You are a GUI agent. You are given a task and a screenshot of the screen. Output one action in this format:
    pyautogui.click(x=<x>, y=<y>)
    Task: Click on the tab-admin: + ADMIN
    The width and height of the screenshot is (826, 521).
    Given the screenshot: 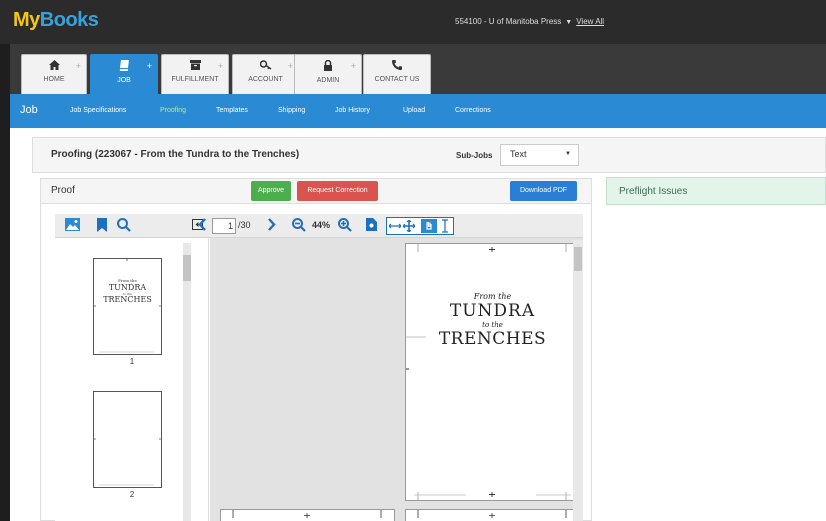 What is the action you would take?
    pyautogui.click(x=328, y=74)
    